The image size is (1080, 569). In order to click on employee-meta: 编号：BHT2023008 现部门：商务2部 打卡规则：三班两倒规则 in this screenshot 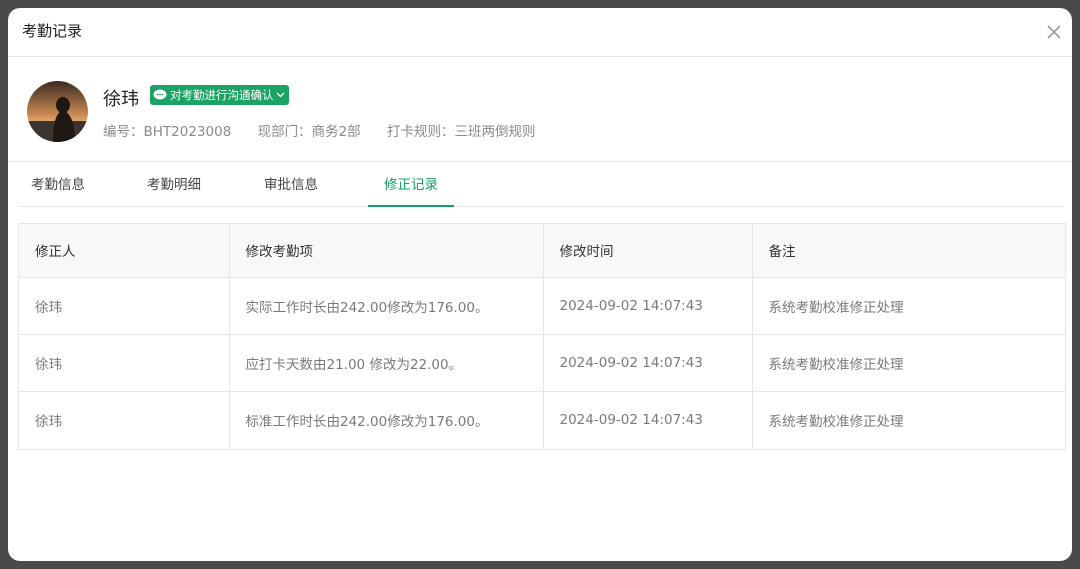, I will do `click(330, 130)`.